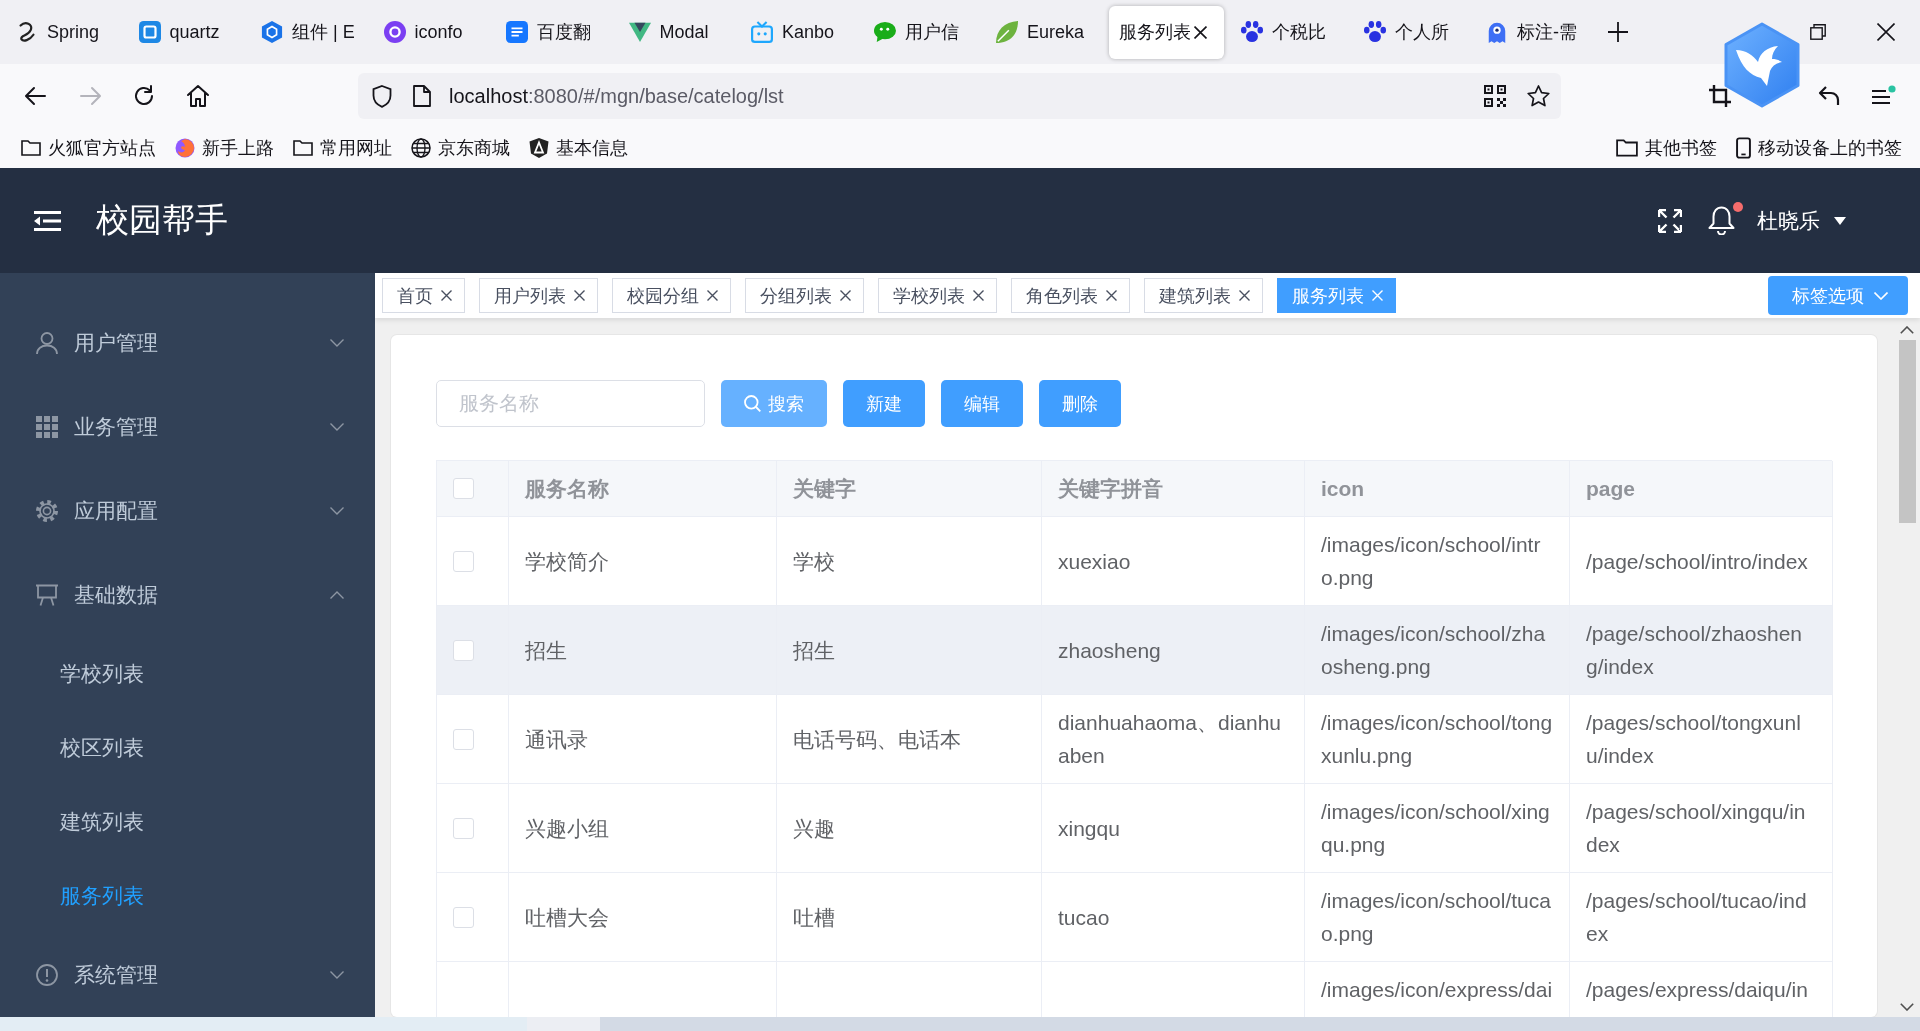 The width and height of the screenshot is (1920, 1031). Describe the element at coordinates (1840, 220) in the screenshot. I see `caret-down-icon` at that location.